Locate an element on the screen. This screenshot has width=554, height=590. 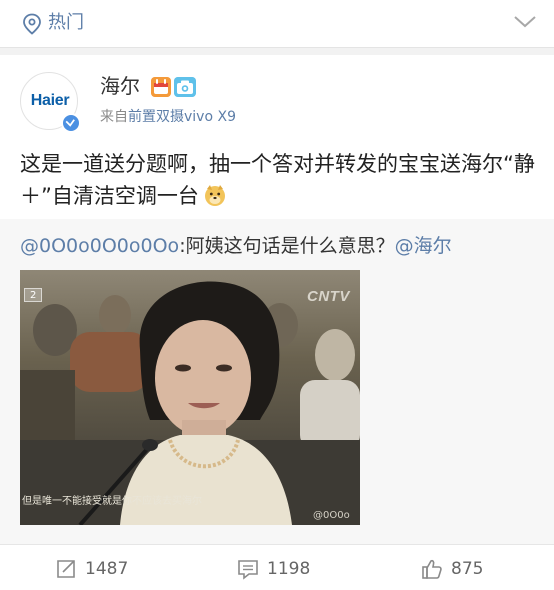
repost-button: 1487 is located at coordinates (91, 569).